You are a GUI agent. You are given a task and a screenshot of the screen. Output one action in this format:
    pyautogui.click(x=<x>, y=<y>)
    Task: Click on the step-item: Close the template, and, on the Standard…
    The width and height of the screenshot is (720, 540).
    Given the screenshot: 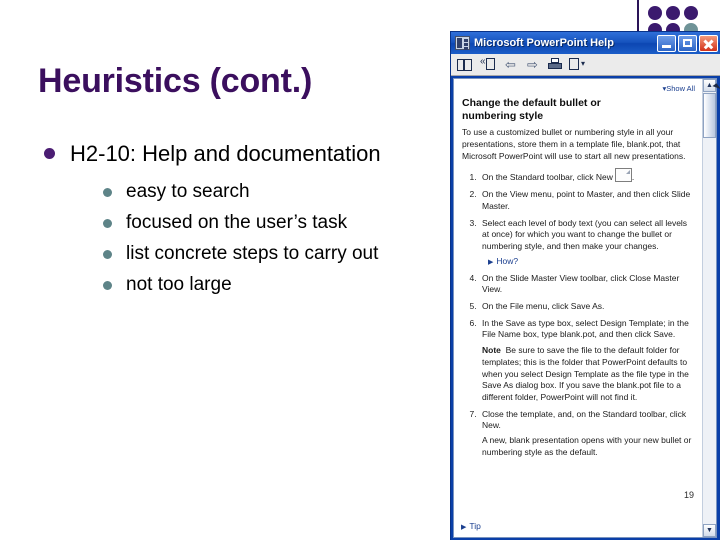 What is the action you would take?
    pyautogui.click(x=587, y=434)
    